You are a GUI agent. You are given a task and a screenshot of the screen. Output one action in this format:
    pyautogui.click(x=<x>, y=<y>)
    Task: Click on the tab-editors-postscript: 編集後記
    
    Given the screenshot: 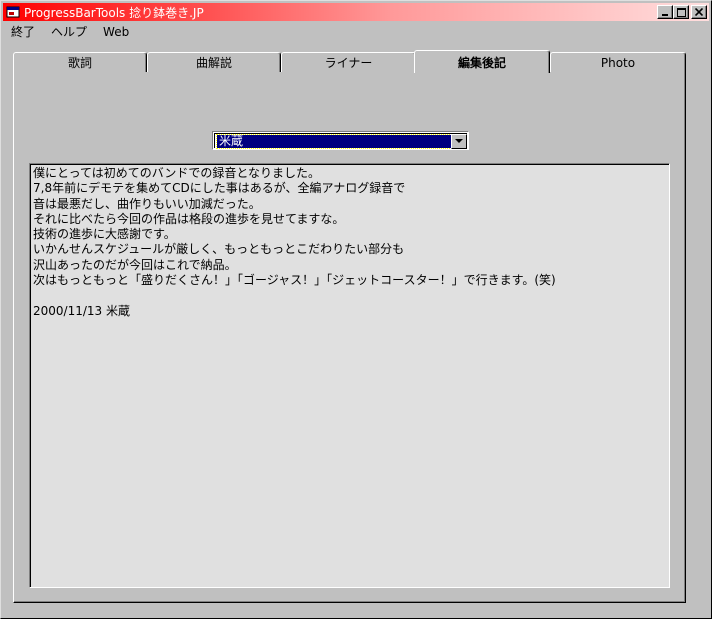 What is the action you would take?
    pyautogui.click(x=482, y=61)
    